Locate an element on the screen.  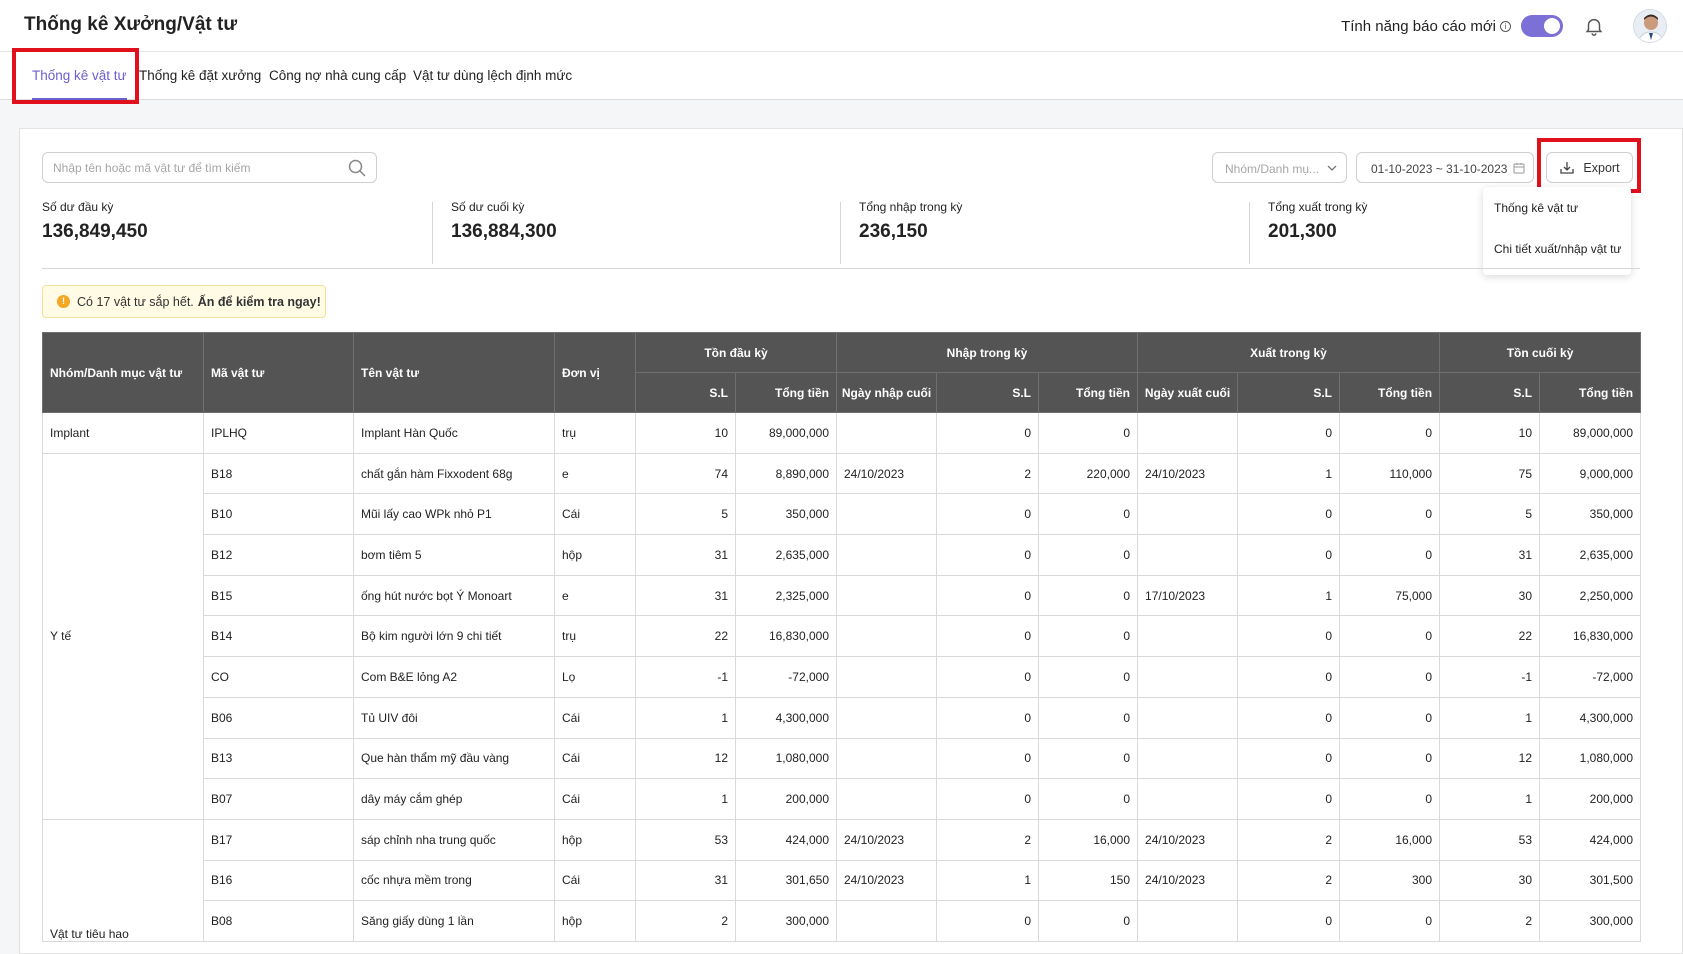
name-cell: sáp chỉnh nha trung quốc is located at coordinates (454, 839).